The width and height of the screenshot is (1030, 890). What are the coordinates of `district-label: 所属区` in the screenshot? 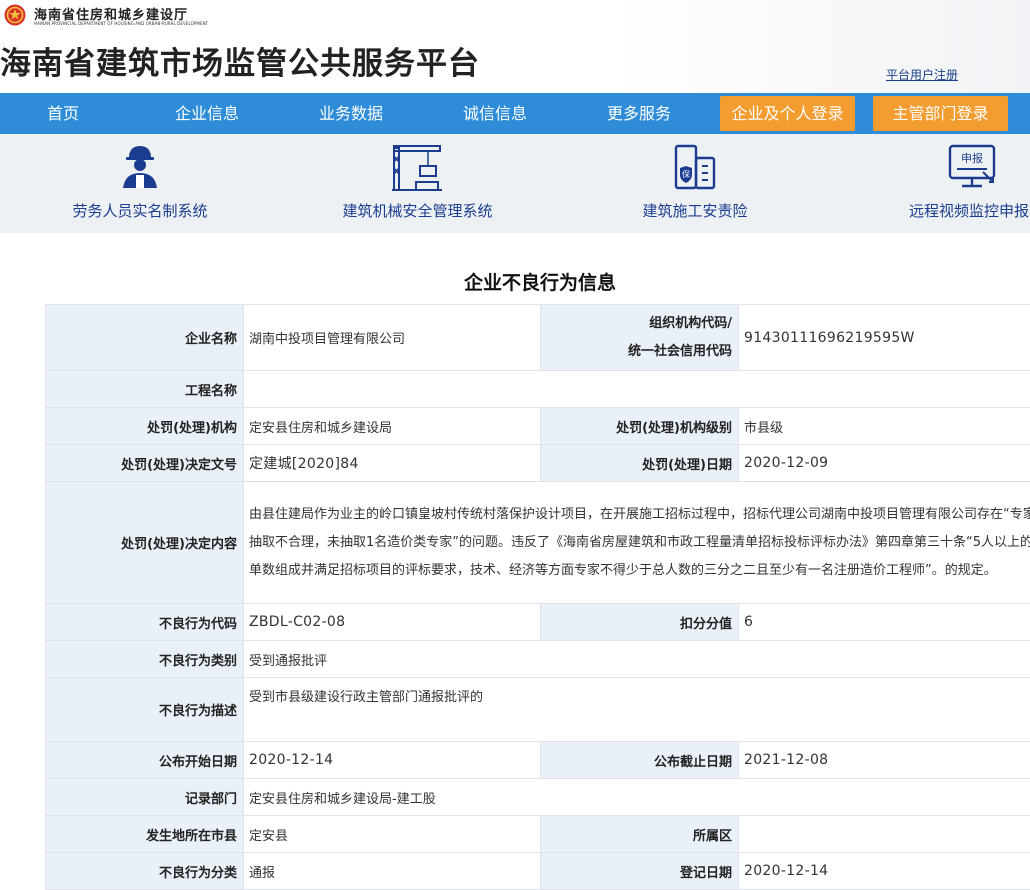 It's located at (640, 834).